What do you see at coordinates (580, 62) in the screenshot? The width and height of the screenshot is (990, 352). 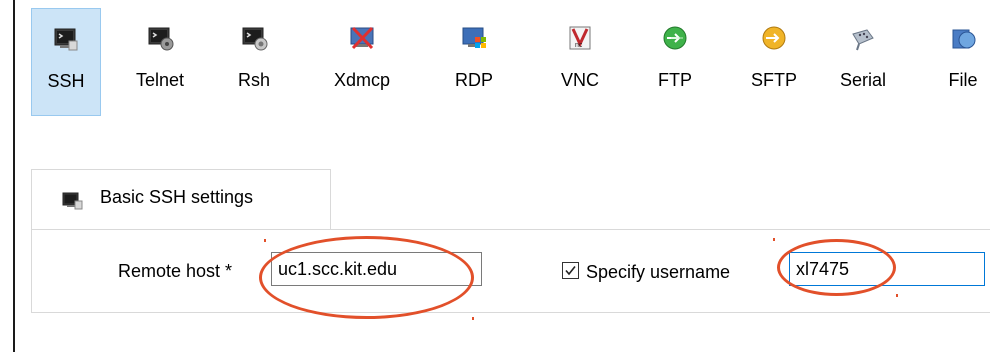 I see `session-vnc-button: nc VNC` at bounding box center [580, 62].